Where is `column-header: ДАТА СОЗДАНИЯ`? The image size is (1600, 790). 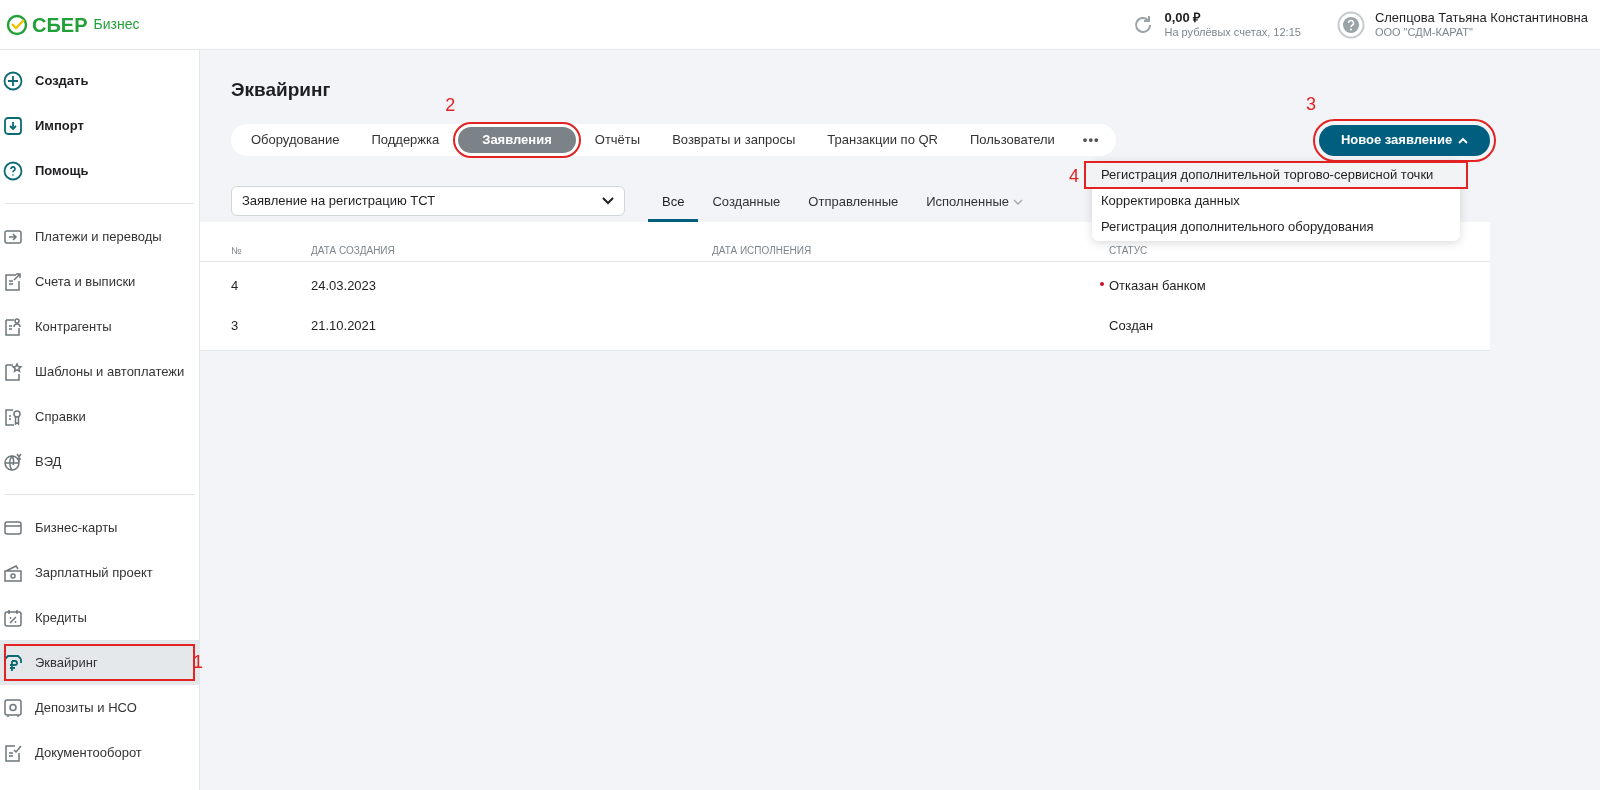 column-header: ДАТА СОЗДАНИЯ is located at coordinates (353, 251).